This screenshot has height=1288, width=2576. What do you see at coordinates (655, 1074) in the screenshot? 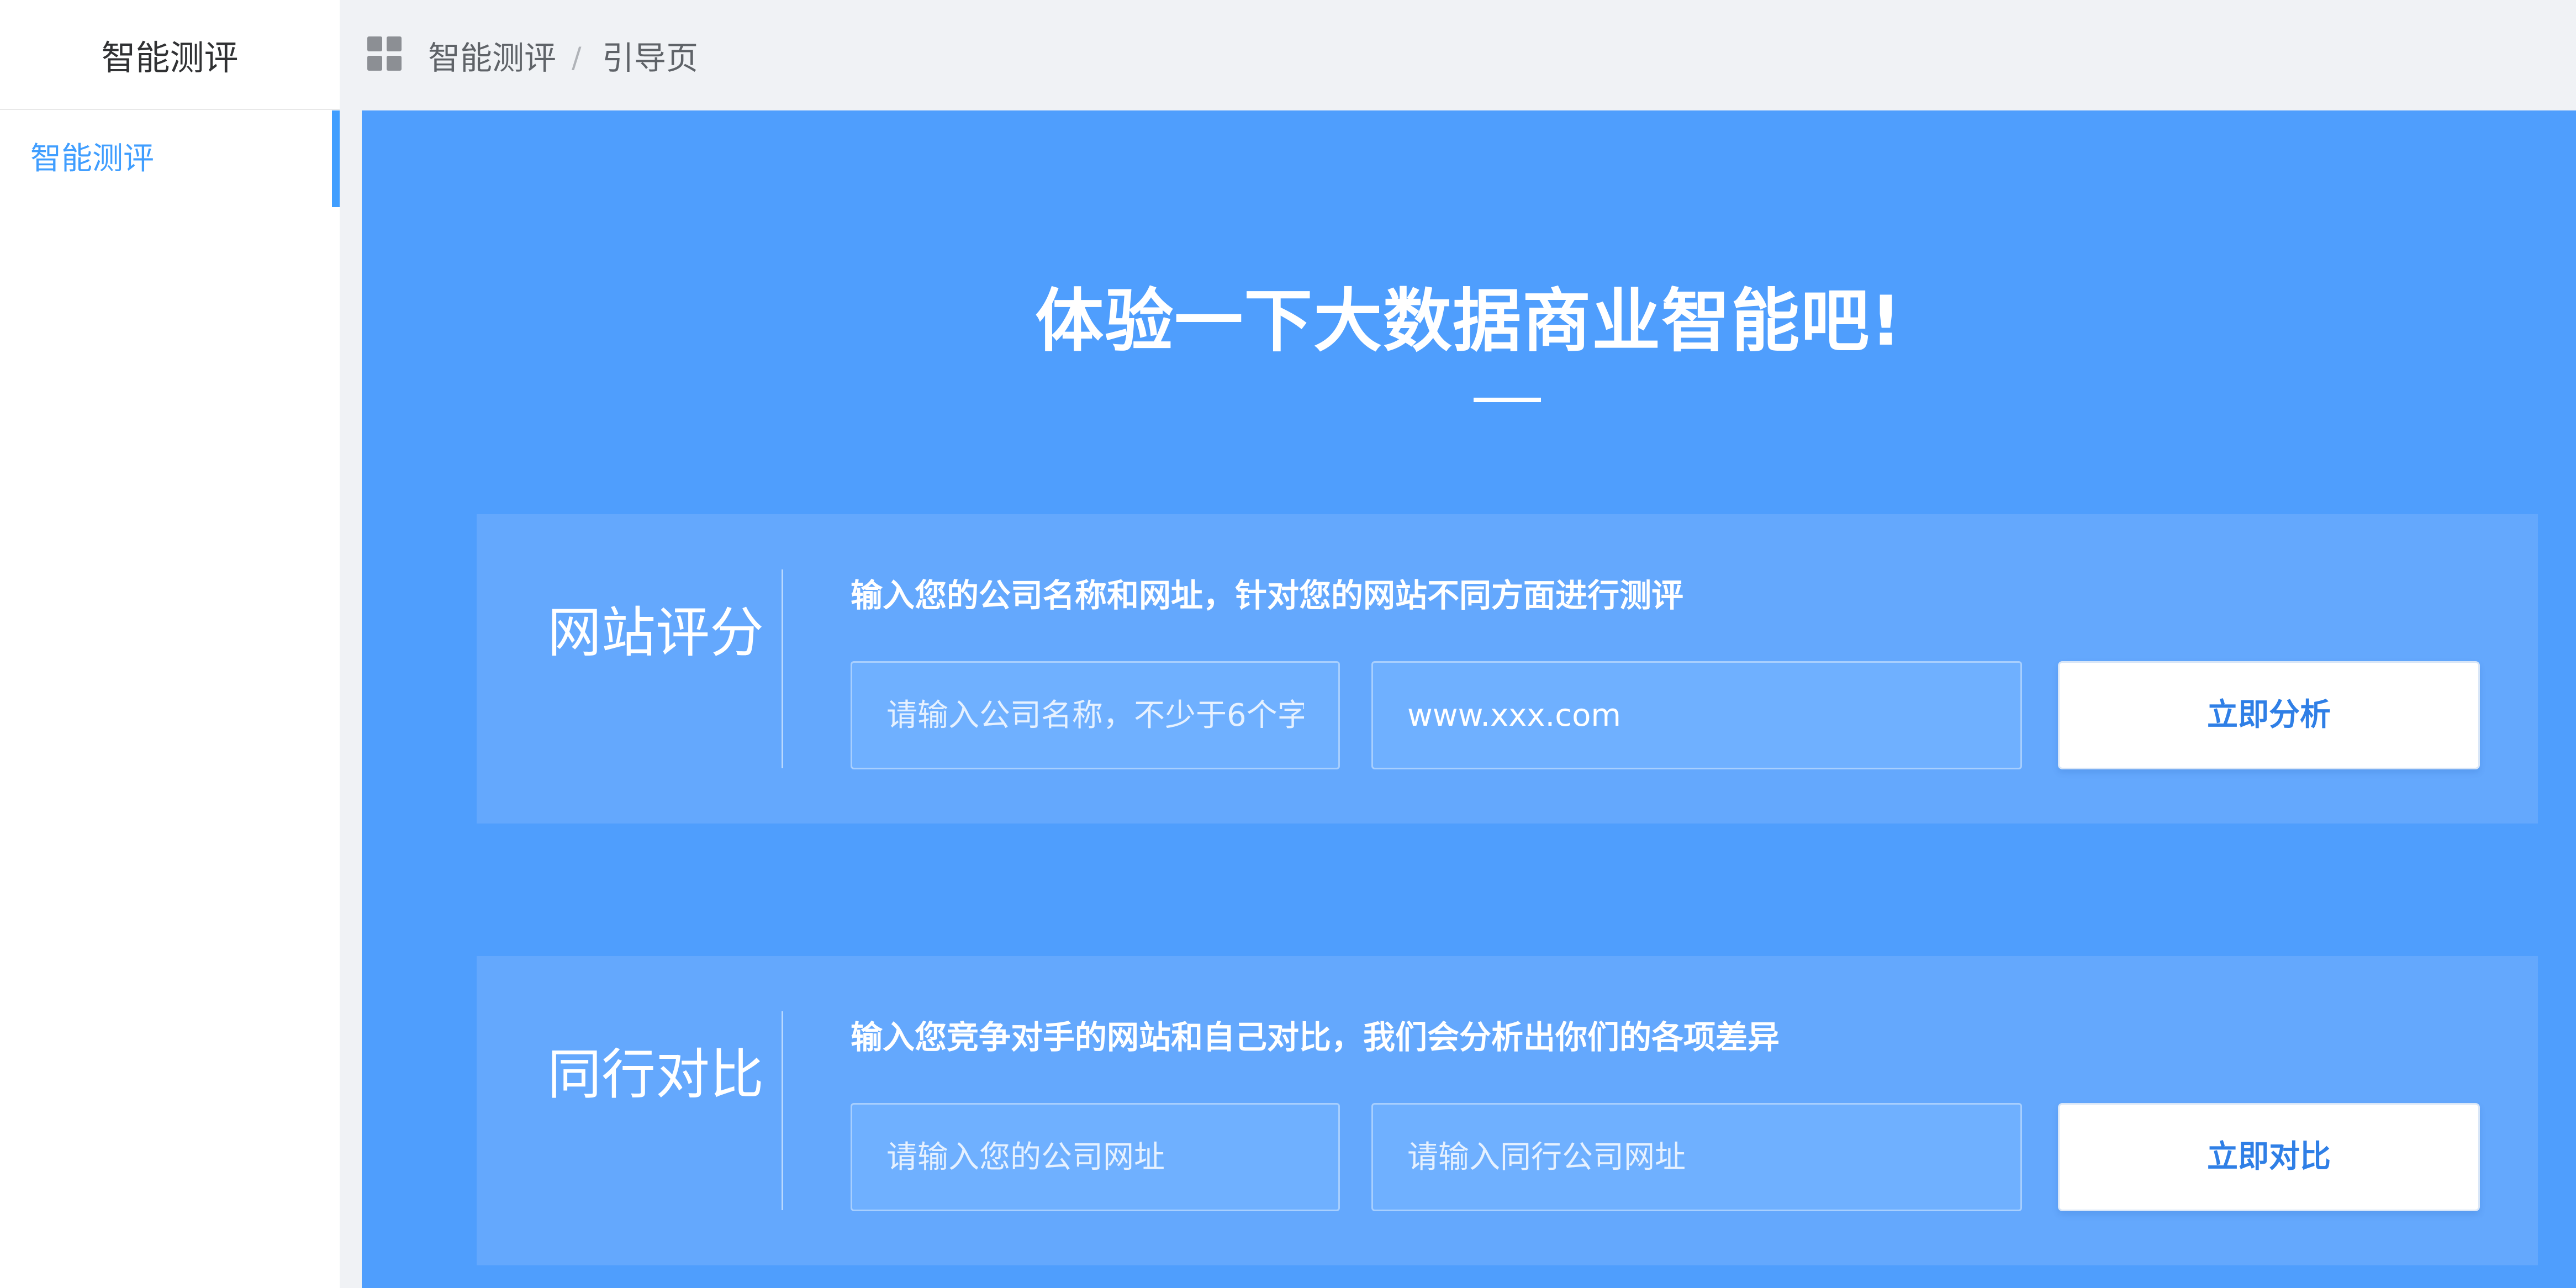
I see `peer-compare-title: 同行对比` at bounding box center [655, 1074].